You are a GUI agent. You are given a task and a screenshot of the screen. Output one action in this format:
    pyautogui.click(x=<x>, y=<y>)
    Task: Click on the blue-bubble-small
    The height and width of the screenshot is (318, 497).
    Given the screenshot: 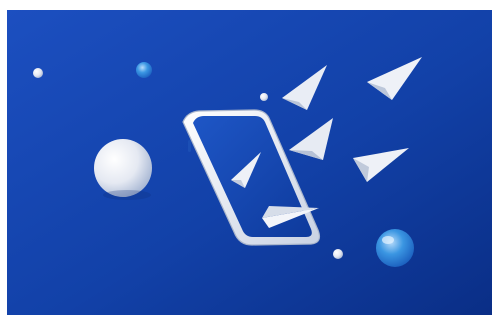 What is the action you would take?
    pyautogui.click(x=144, y=70)
    